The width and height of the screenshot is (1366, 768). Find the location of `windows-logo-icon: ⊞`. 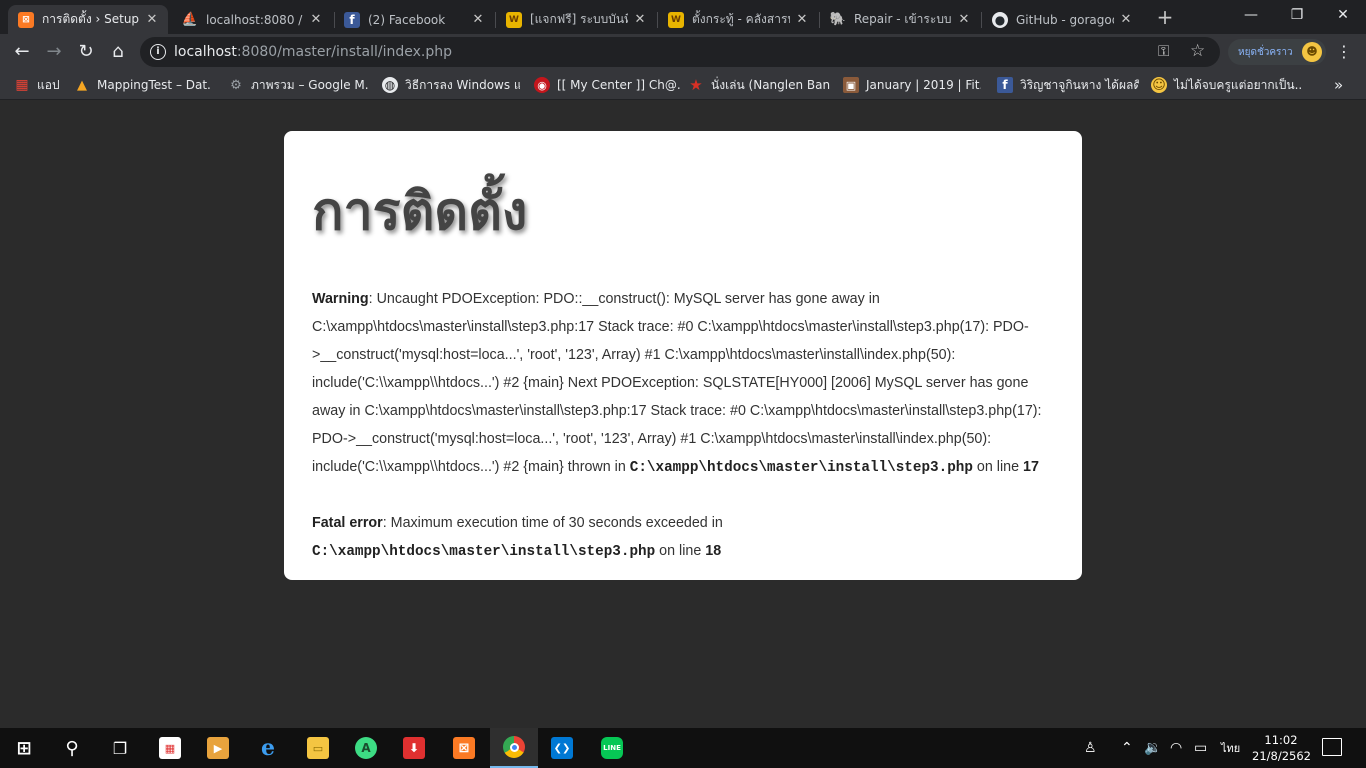

windows-logo-icon: ⊞ is located at coordinates (24, 748).